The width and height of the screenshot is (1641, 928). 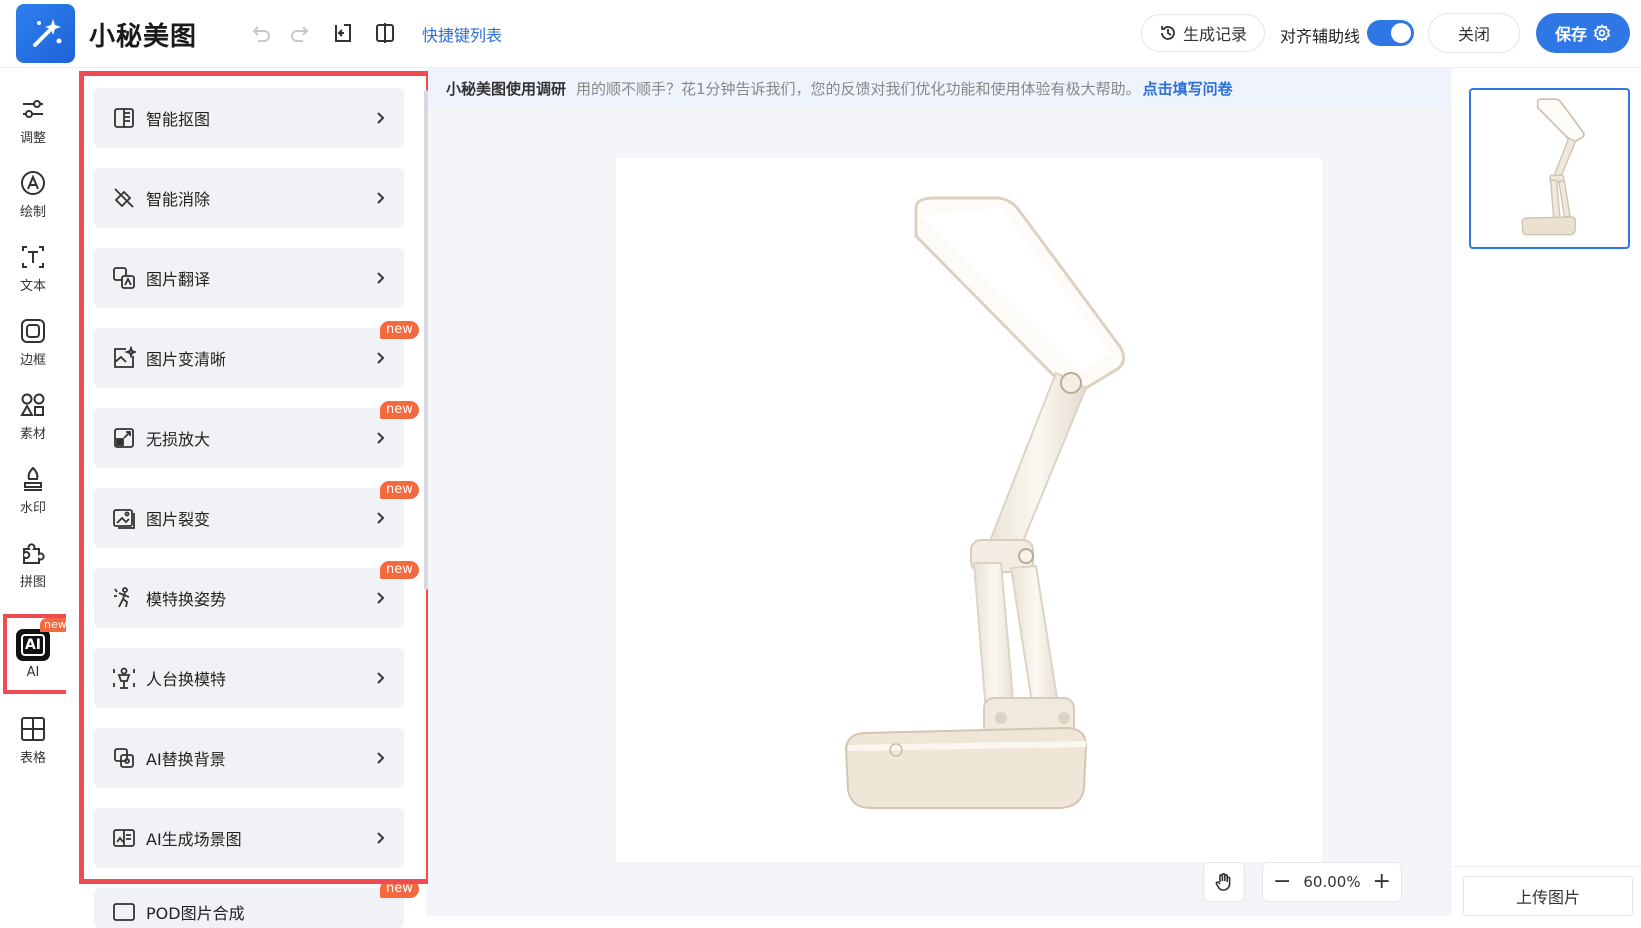 What do you see at coordinates (33, 478) in the screenshot?
I see `stamp-icon` at bounding box center [33, 478].